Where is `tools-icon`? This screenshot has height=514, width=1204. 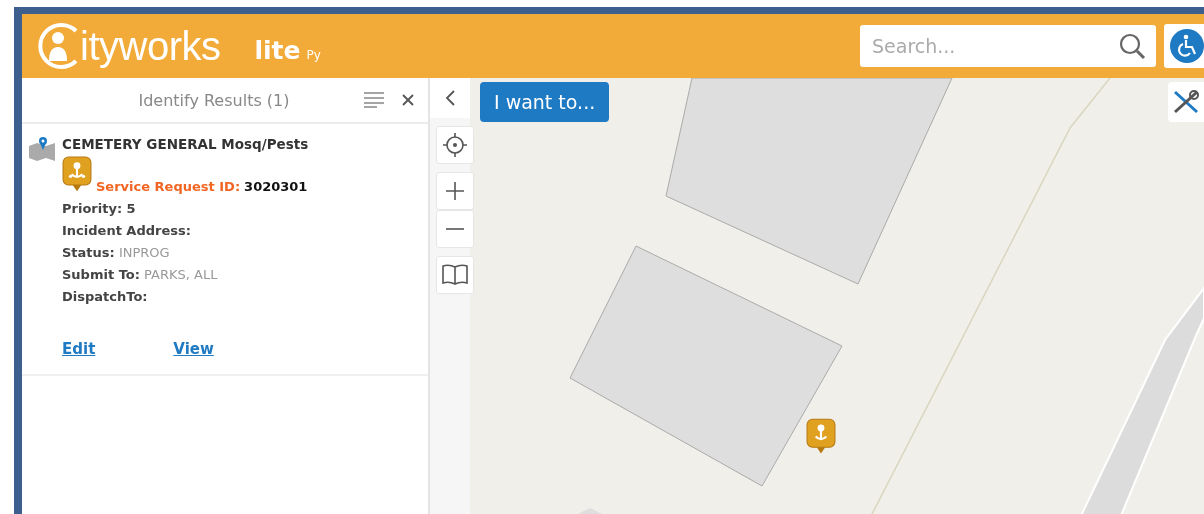
tools-icon is located at coordinates (1186, 102).